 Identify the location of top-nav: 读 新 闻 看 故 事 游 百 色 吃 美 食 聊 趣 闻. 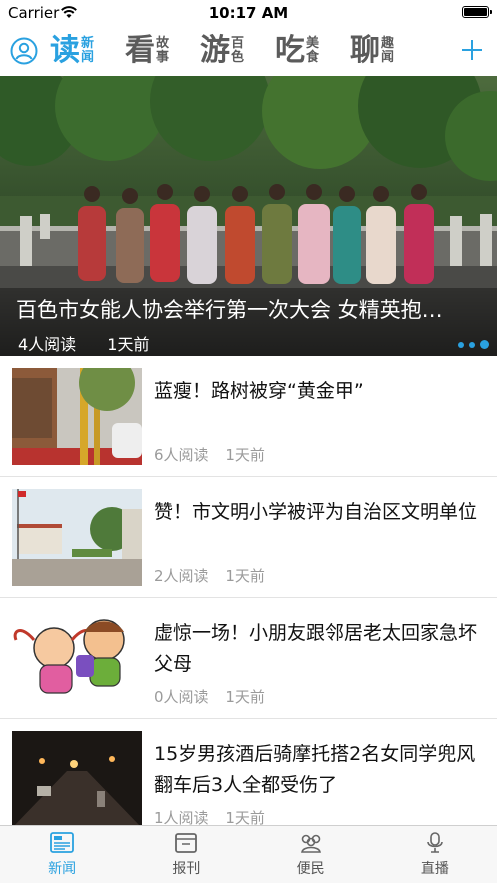
(248, 51).